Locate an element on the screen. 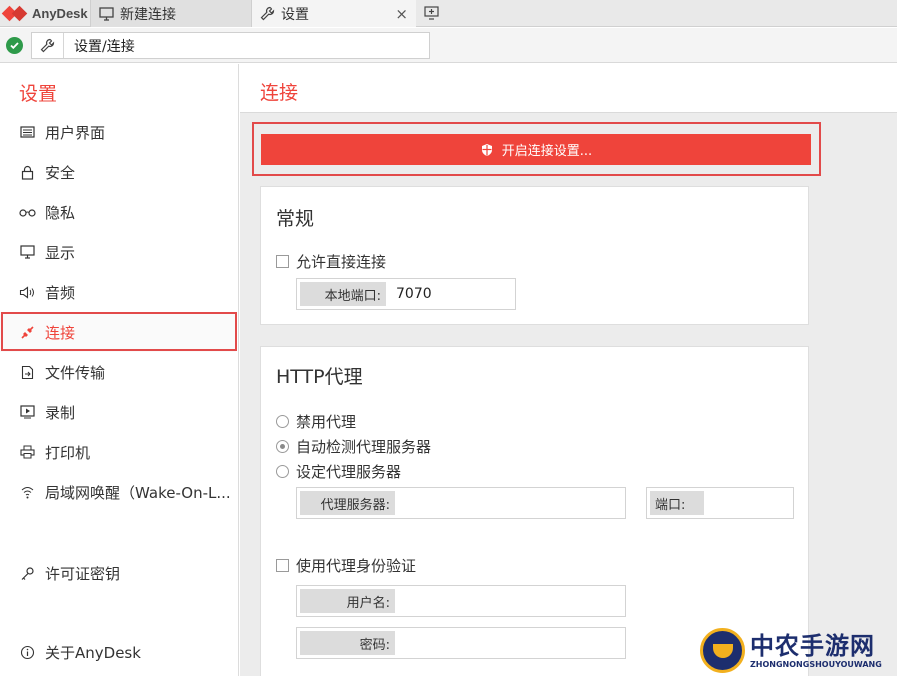 The image size is (897, 676). key-icon is located at coordinates (27, 573).